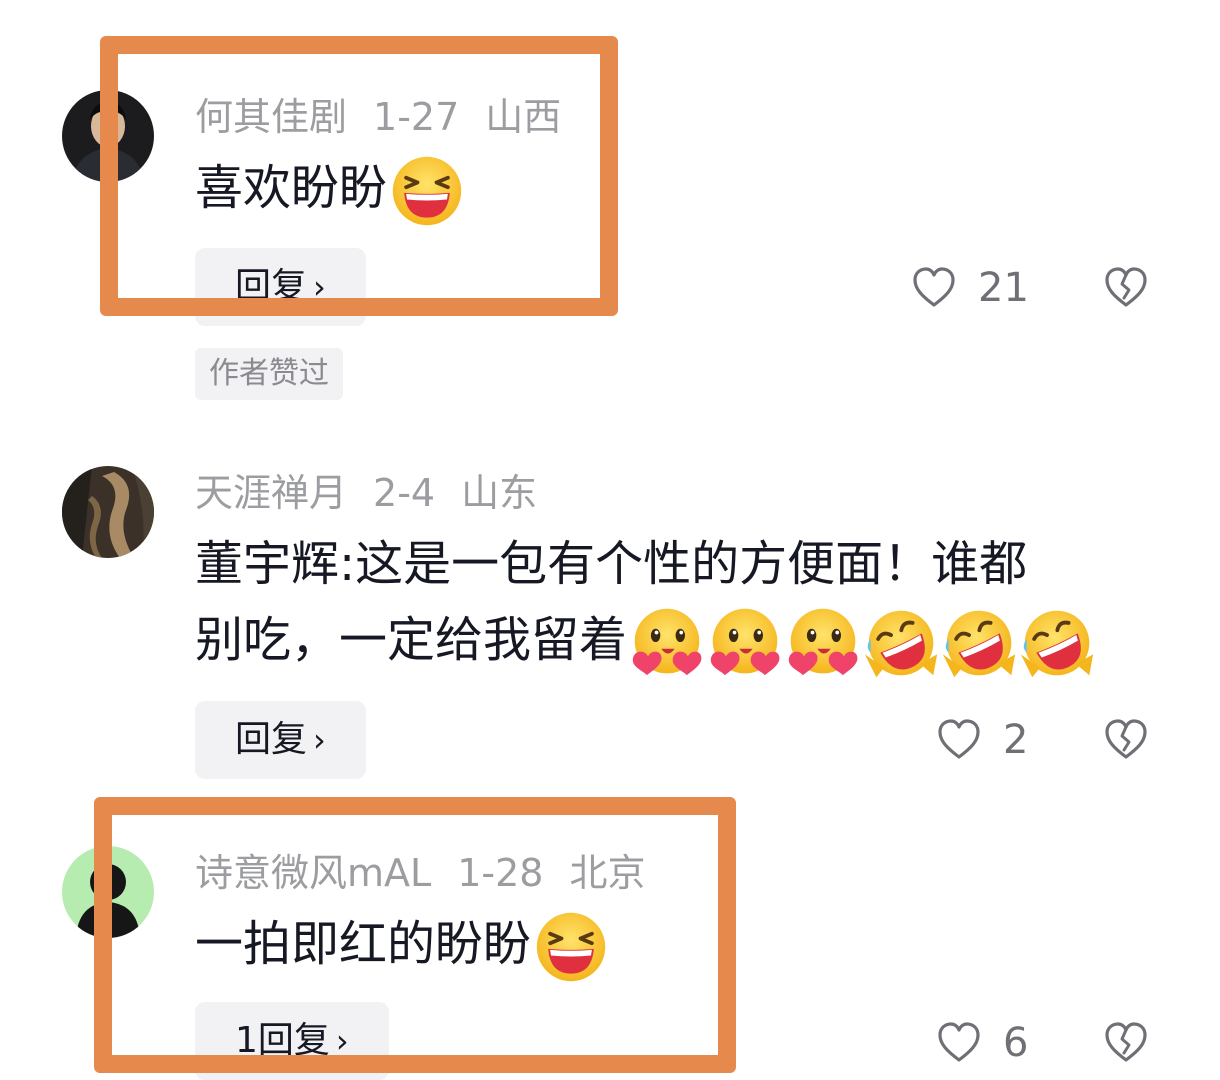  What do you see at coordinates (969, 288) in the screenshot?
I see `like-button: 21` at bounding box center [969, 288].